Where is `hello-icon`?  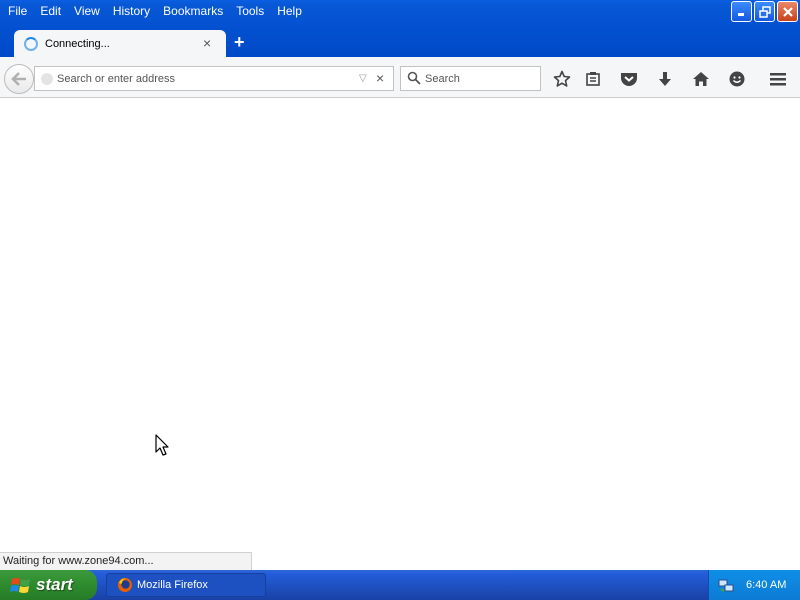
hello-icon is located at coordinates (737, 79).